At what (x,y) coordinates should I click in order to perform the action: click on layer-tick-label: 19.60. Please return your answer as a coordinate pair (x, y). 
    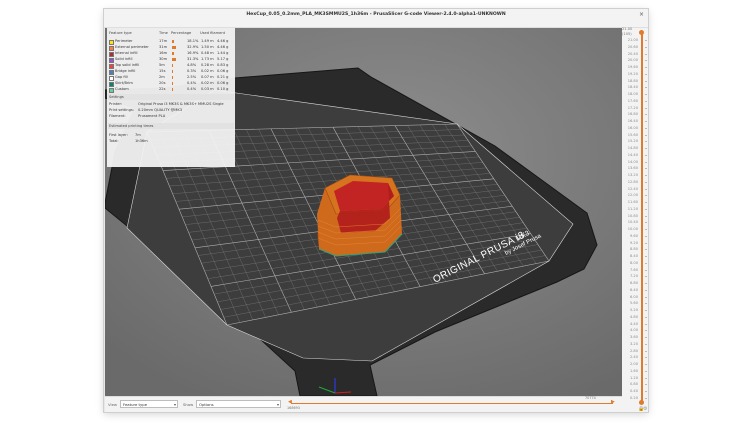
    Looking at the image, I should click on (632, 67).